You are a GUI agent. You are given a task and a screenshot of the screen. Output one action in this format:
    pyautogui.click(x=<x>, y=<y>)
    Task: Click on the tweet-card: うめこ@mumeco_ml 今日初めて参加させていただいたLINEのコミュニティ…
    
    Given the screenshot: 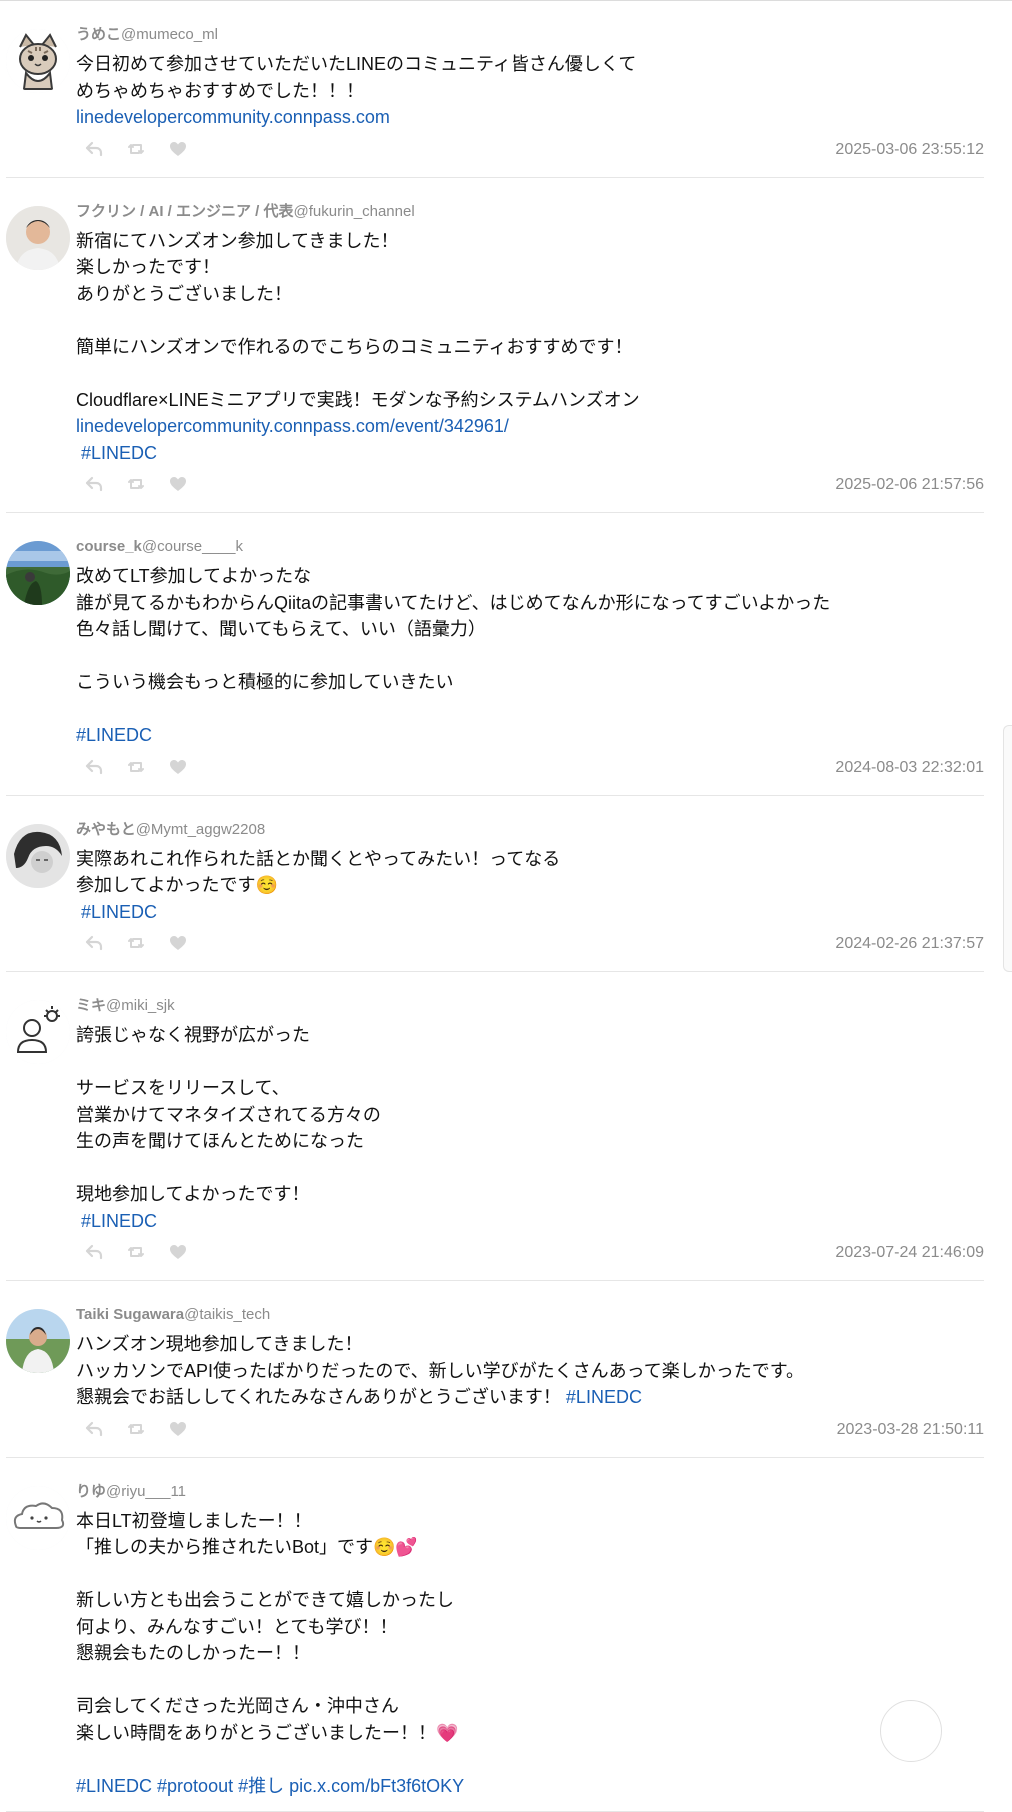 What is the action you would take?
    pyautogui.click(x=495, y=89)
    